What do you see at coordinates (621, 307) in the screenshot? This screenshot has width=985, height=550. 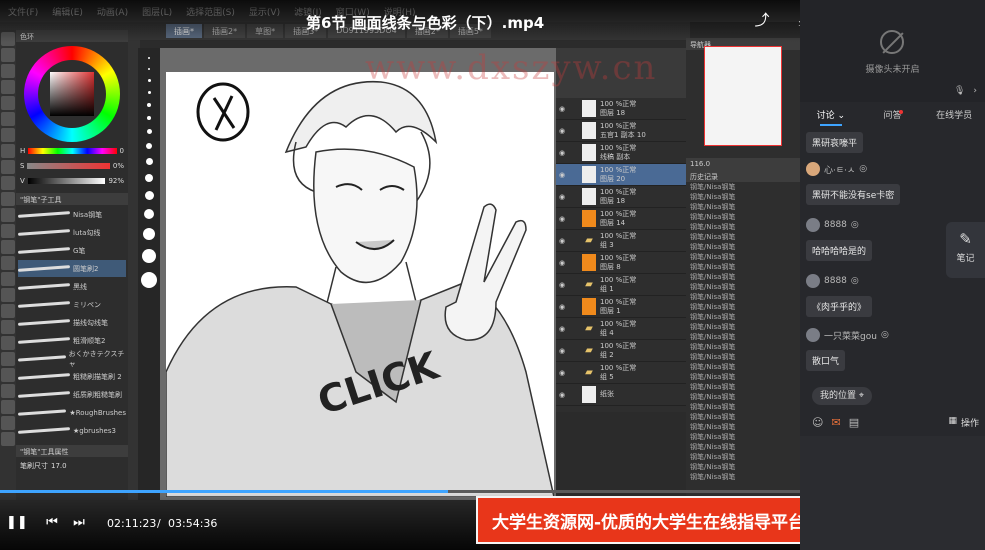 I see `layer-row: ◉ 100 %正常 图层 1` at bounding box center [621, 307].